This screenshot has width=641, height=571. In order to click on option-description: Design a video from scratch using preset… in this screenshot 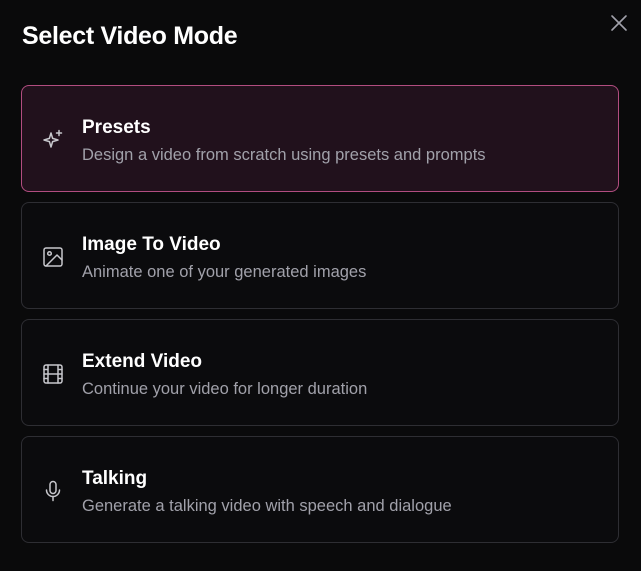, I will do `click(284, 155)`.